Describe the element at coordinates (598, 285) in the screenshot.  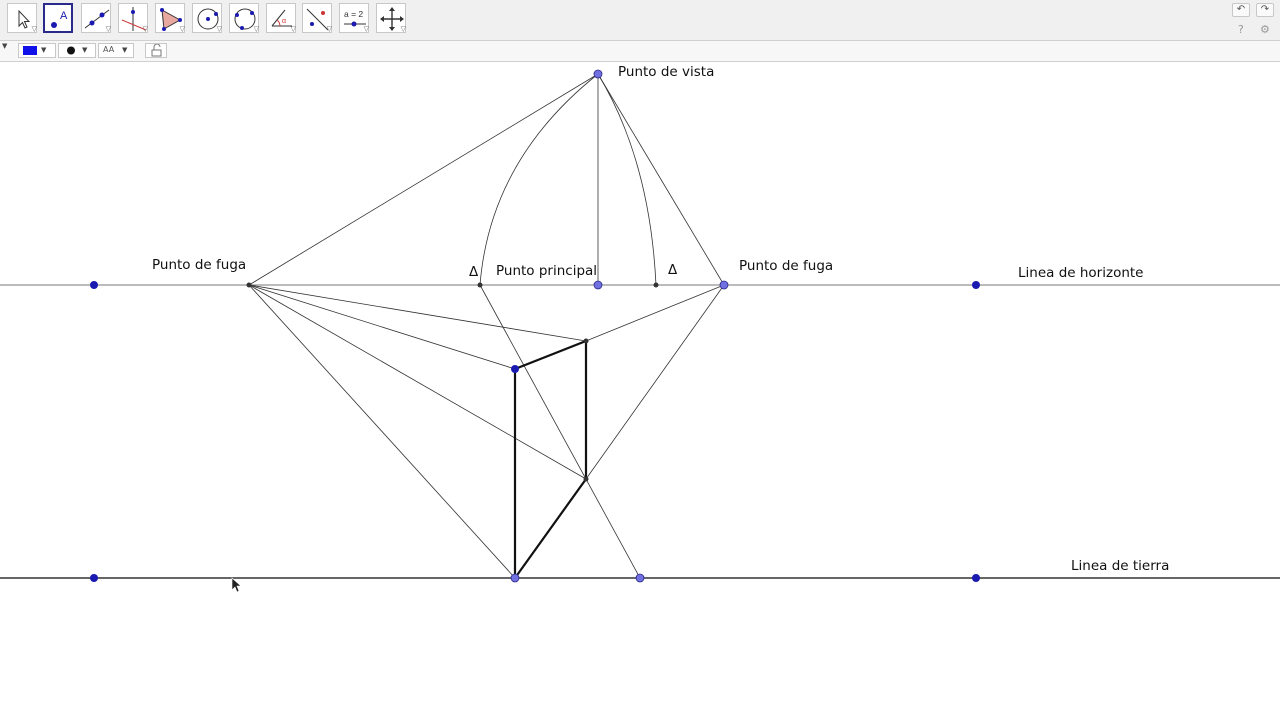
I see `point-principal` at that location.